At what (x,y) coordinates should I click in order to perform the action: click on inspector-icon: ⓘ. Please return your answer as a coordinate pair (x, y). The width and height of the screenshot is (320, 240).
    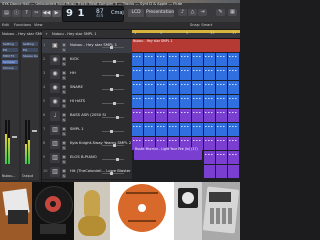
    Looking at the image, I should click on (16, 13).